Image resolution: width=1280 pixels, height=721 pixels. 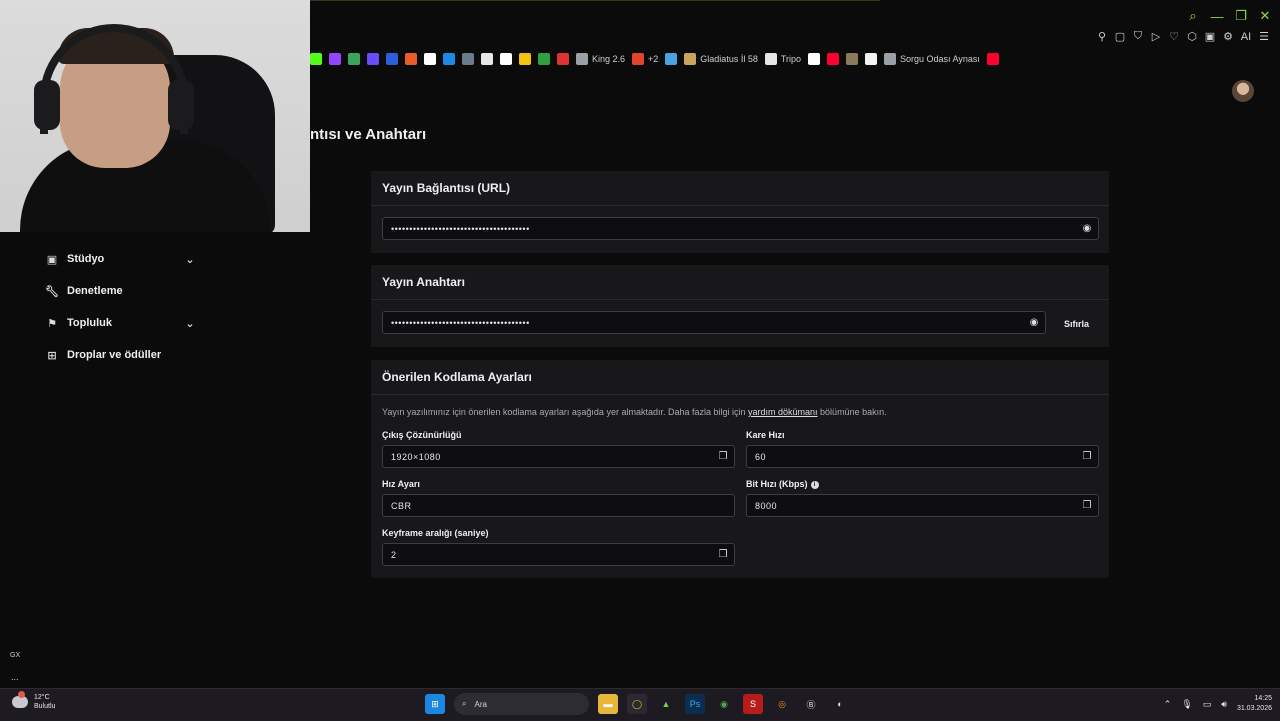 I want to click on sidebar-item-moderation: 🔧︎ Denetleme, so click(x=120, y=291).